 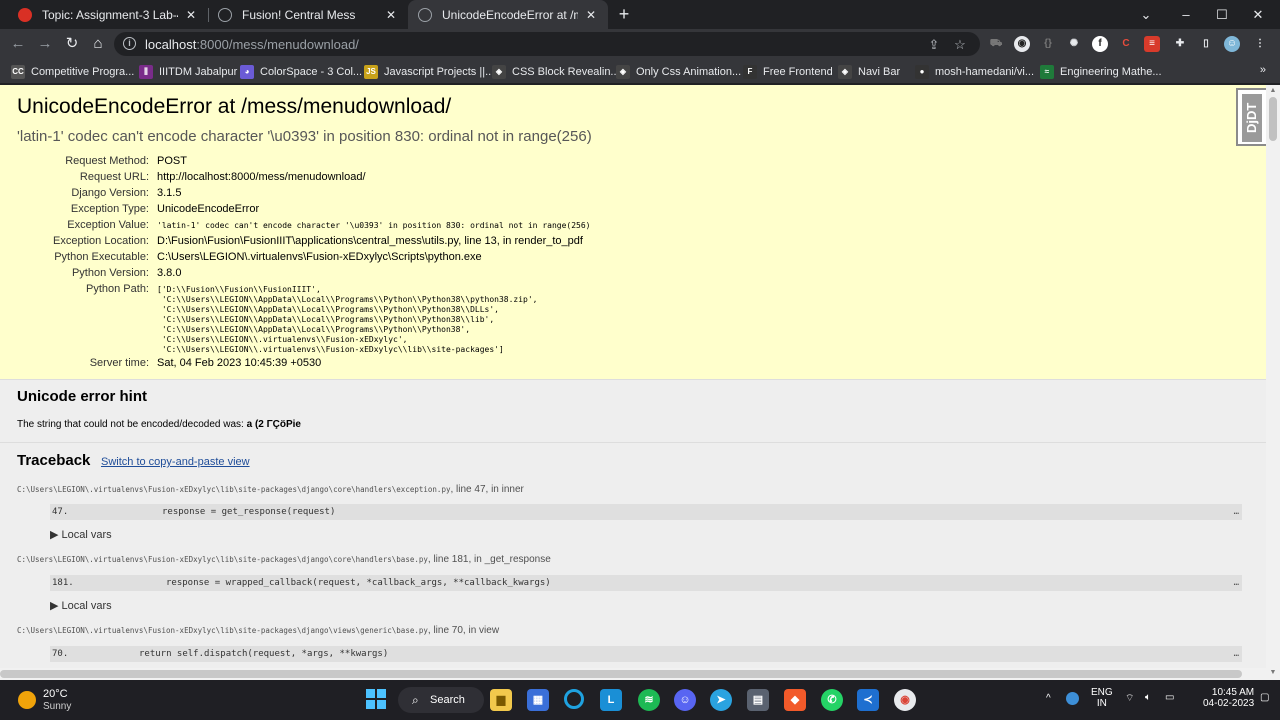 I want to click on home-icon: ⌂, so click(x=98, y=44).